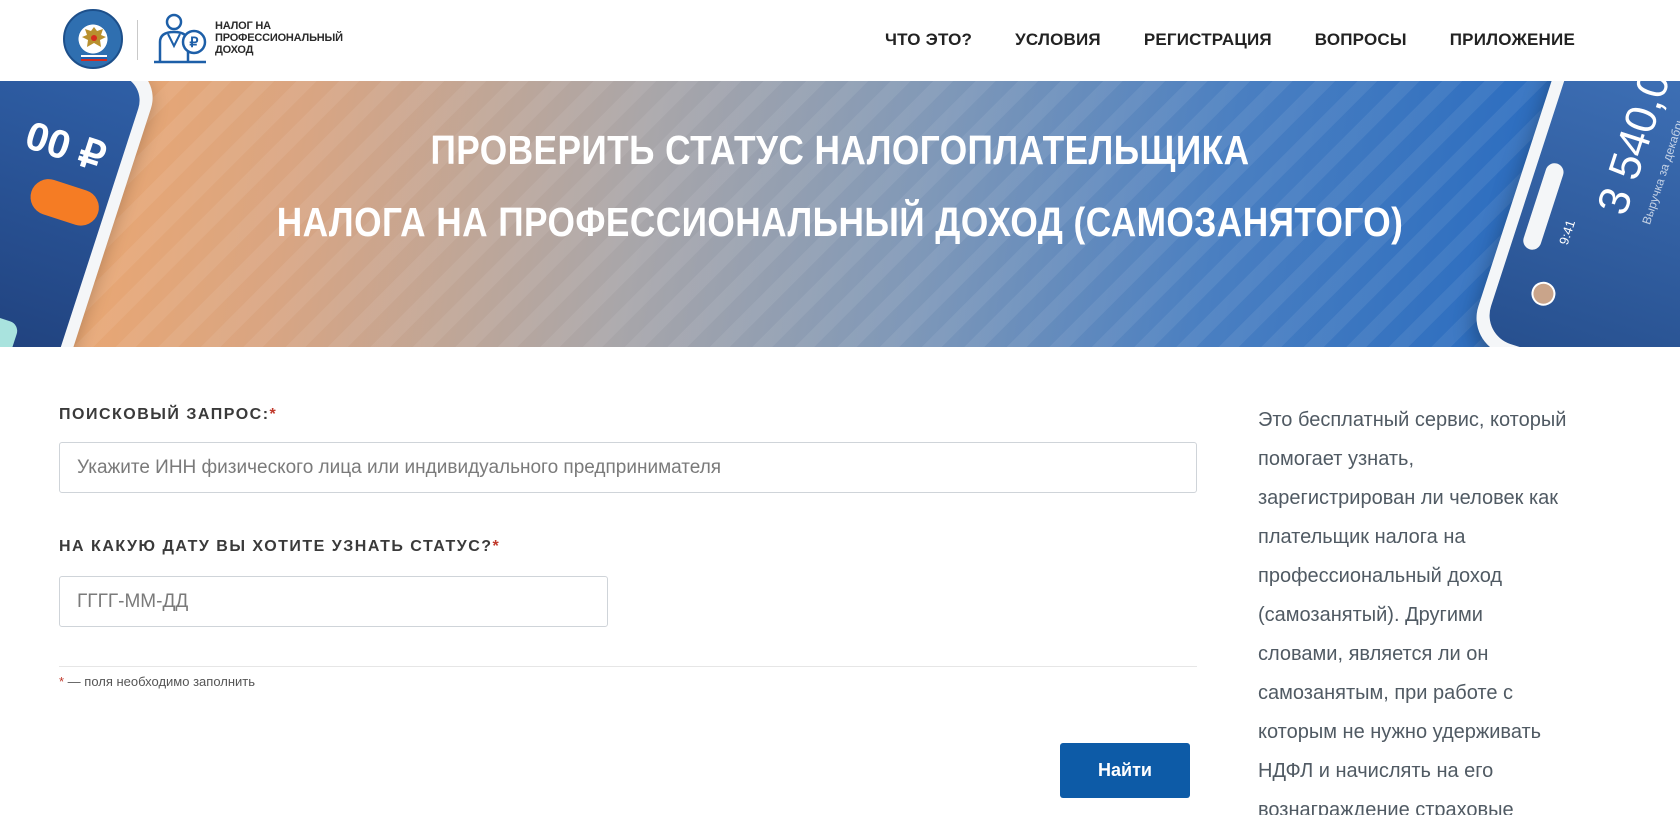 Image resolution: width=1680 pixels, height=815 pixels. Describe the element at coordinates (1336, 459) in the screenshot. I see `description-line: помогает узнать,` at that location.